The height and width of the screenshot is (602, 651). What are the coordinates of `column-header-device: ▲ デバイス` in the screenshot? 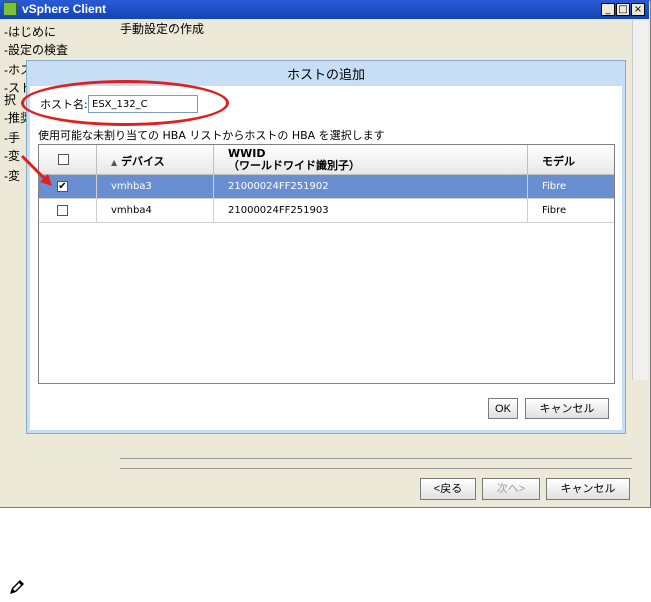 It's located at (155, 160).